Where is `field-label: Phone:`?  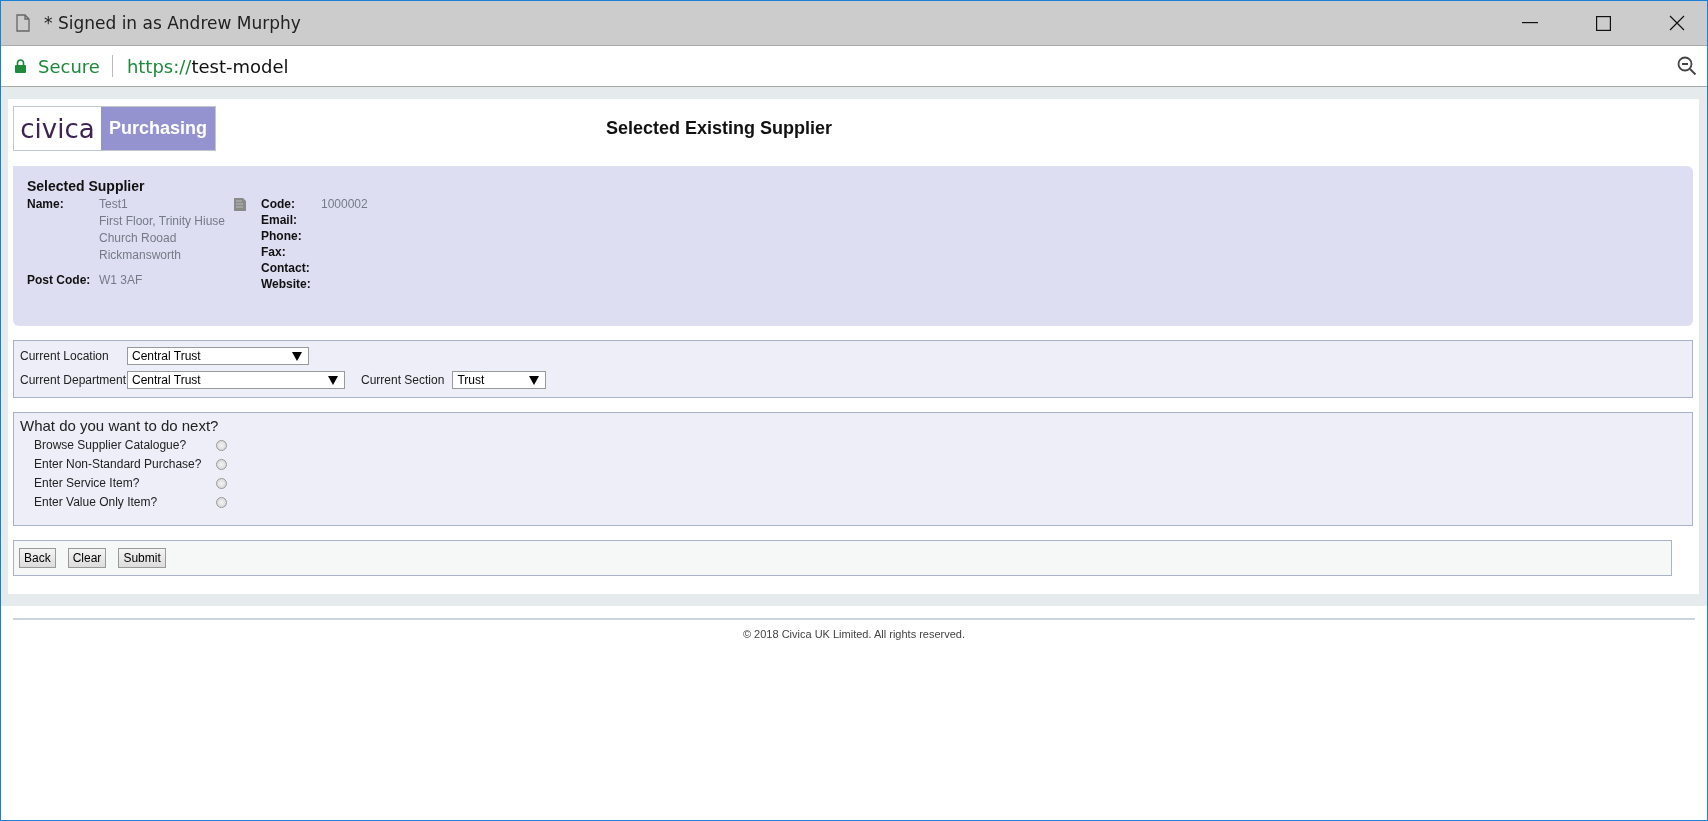 field-label: Phone: is located at coordinates (282, 236).